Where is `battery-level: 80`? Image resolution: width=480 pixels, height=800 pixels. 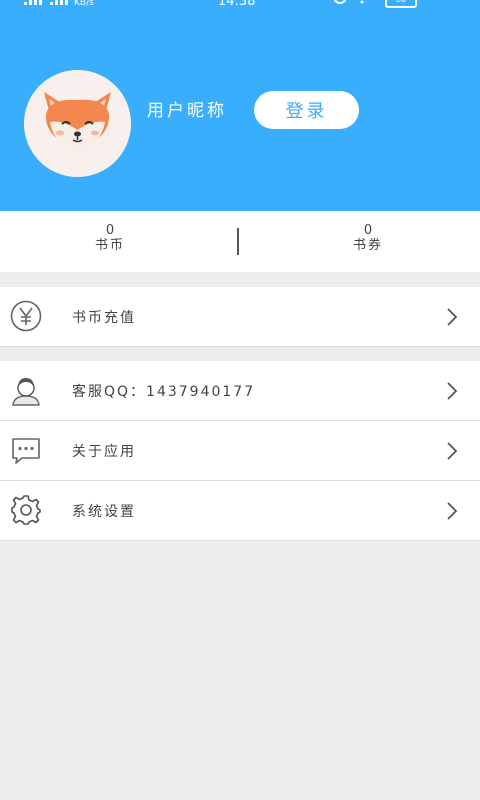 battery-level: 80 is located at coordinates (401, 2).